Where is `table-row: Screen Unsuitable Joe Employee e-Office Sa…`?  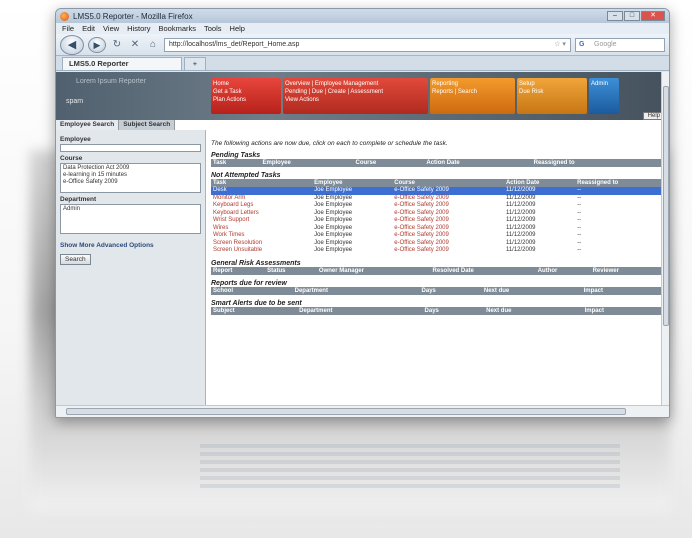 table-row: Screen Unsuitable Joe Employee e-Office Sa… is located at coordinates (436, 251).